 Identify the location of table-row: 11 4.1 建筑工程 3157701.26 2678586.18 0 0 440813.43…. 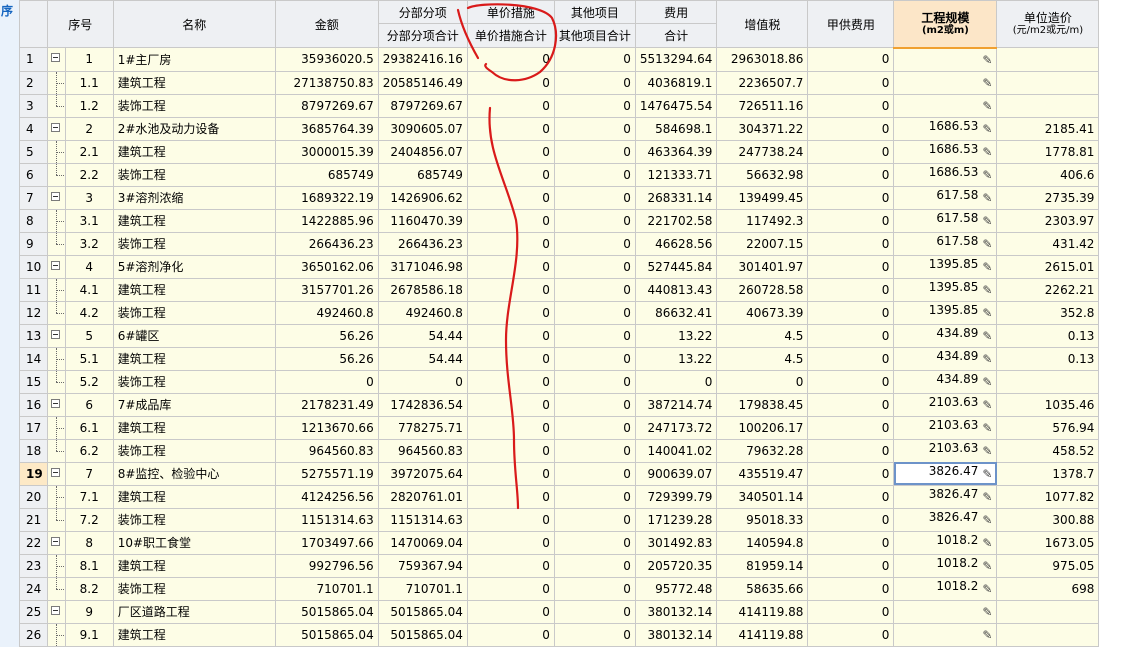
(559, 289).